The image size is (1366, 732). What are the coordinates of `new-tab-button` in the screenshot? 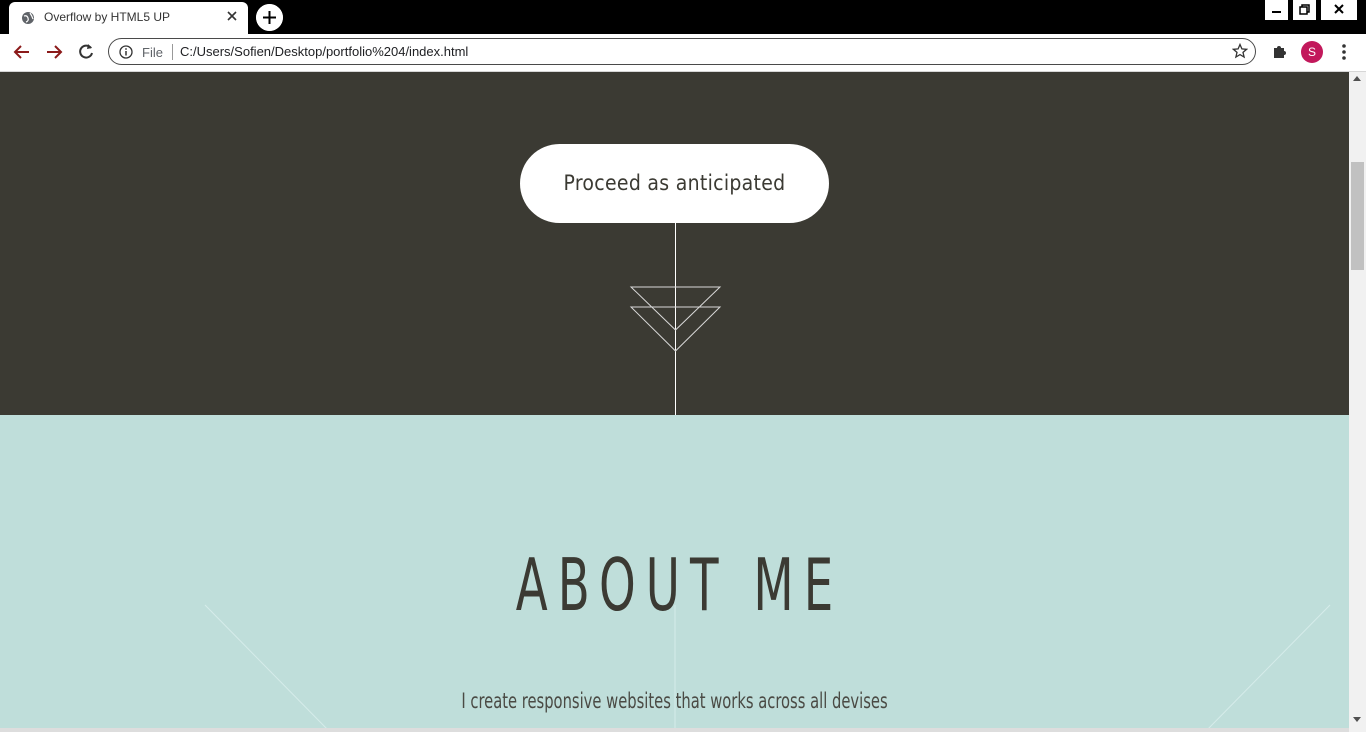 It's located at (269, 17).